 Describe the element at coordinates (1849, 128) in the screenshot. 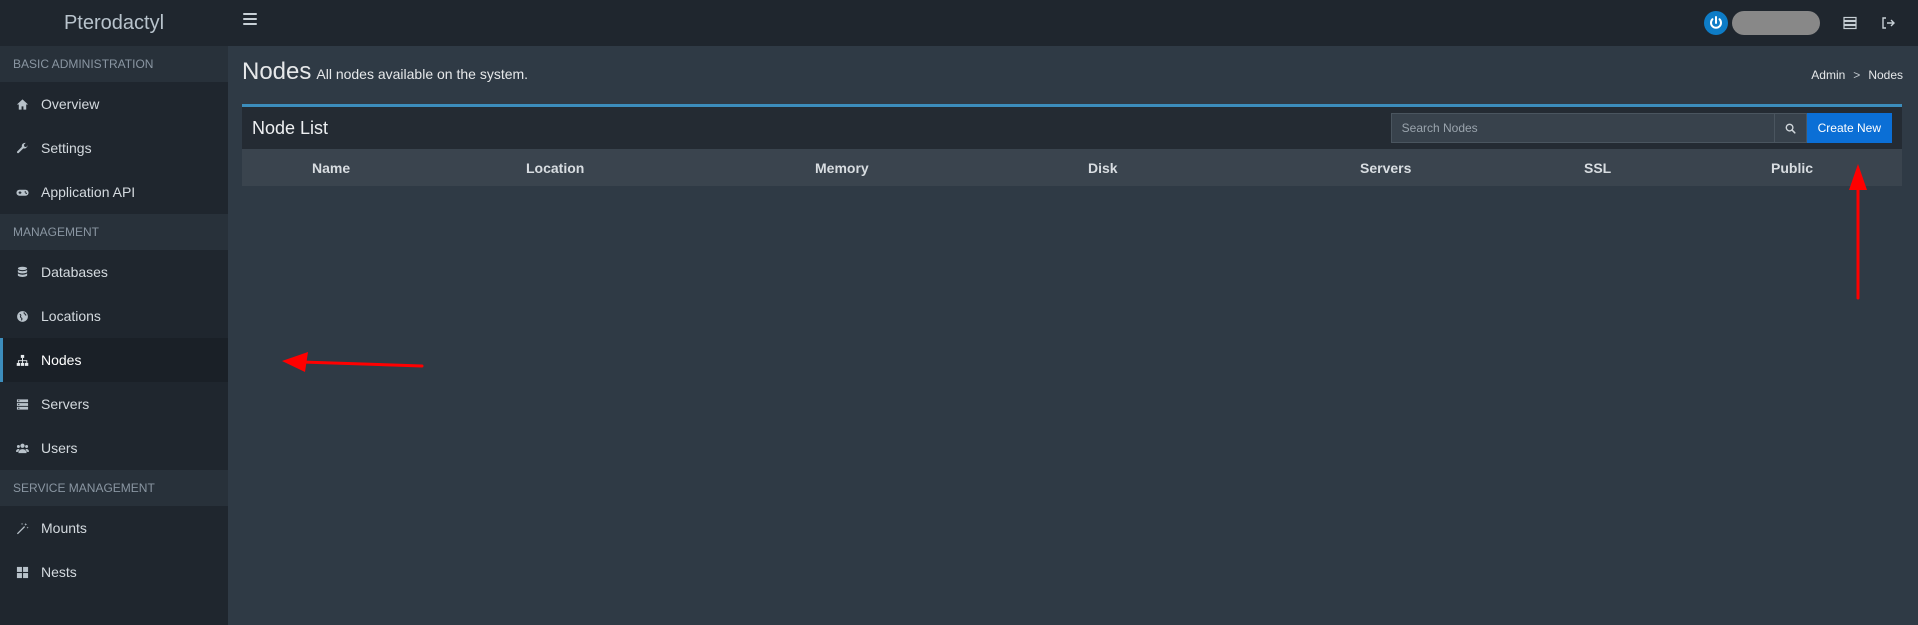

I see `create-new-button: Create New` at that location.